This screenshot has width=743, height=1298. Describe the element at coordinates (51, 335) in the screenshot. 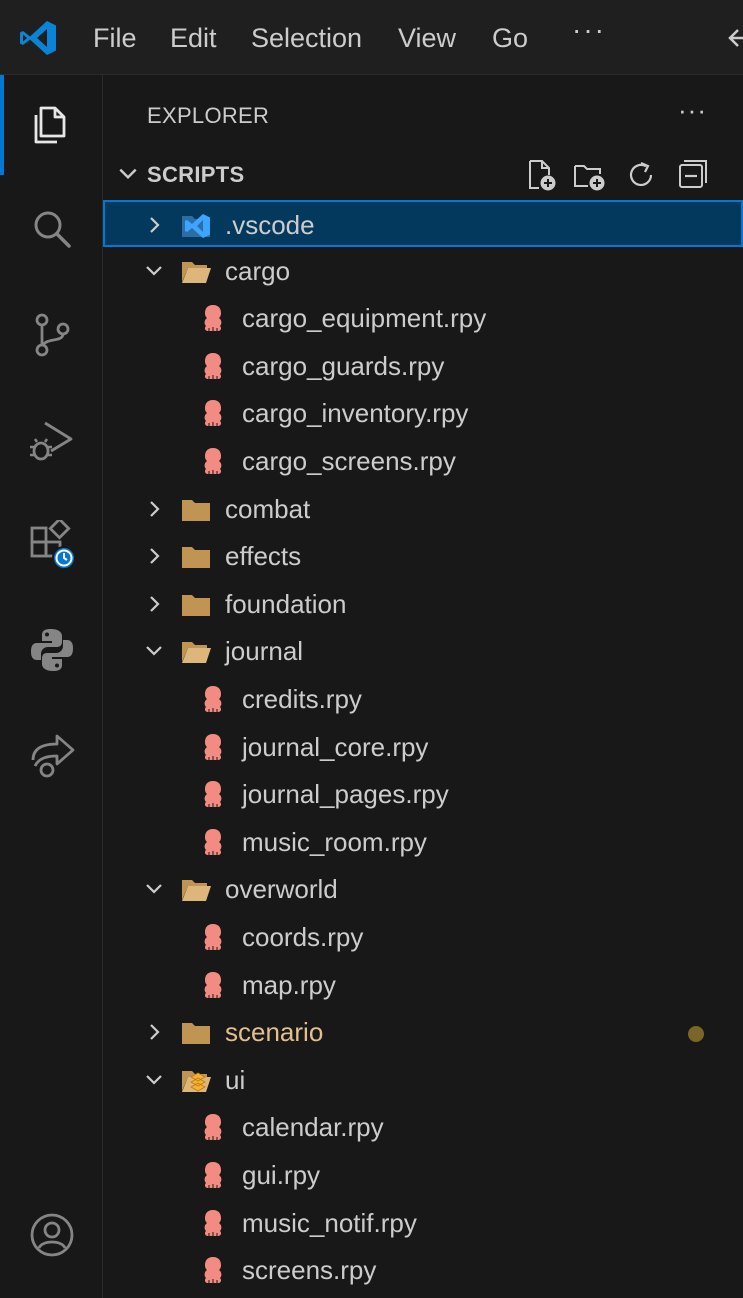

I see `activity-source-control` at that location.